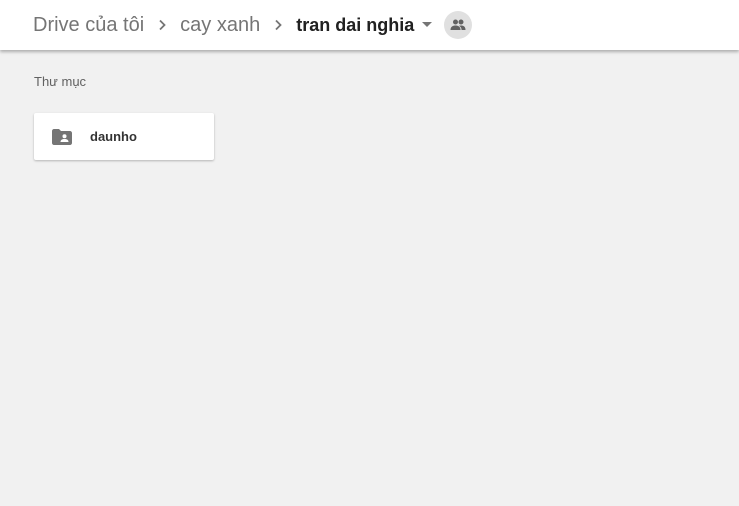 This screenshot has width=739, height=506. I want to click on shared-folder-icon, so click(62, 137).